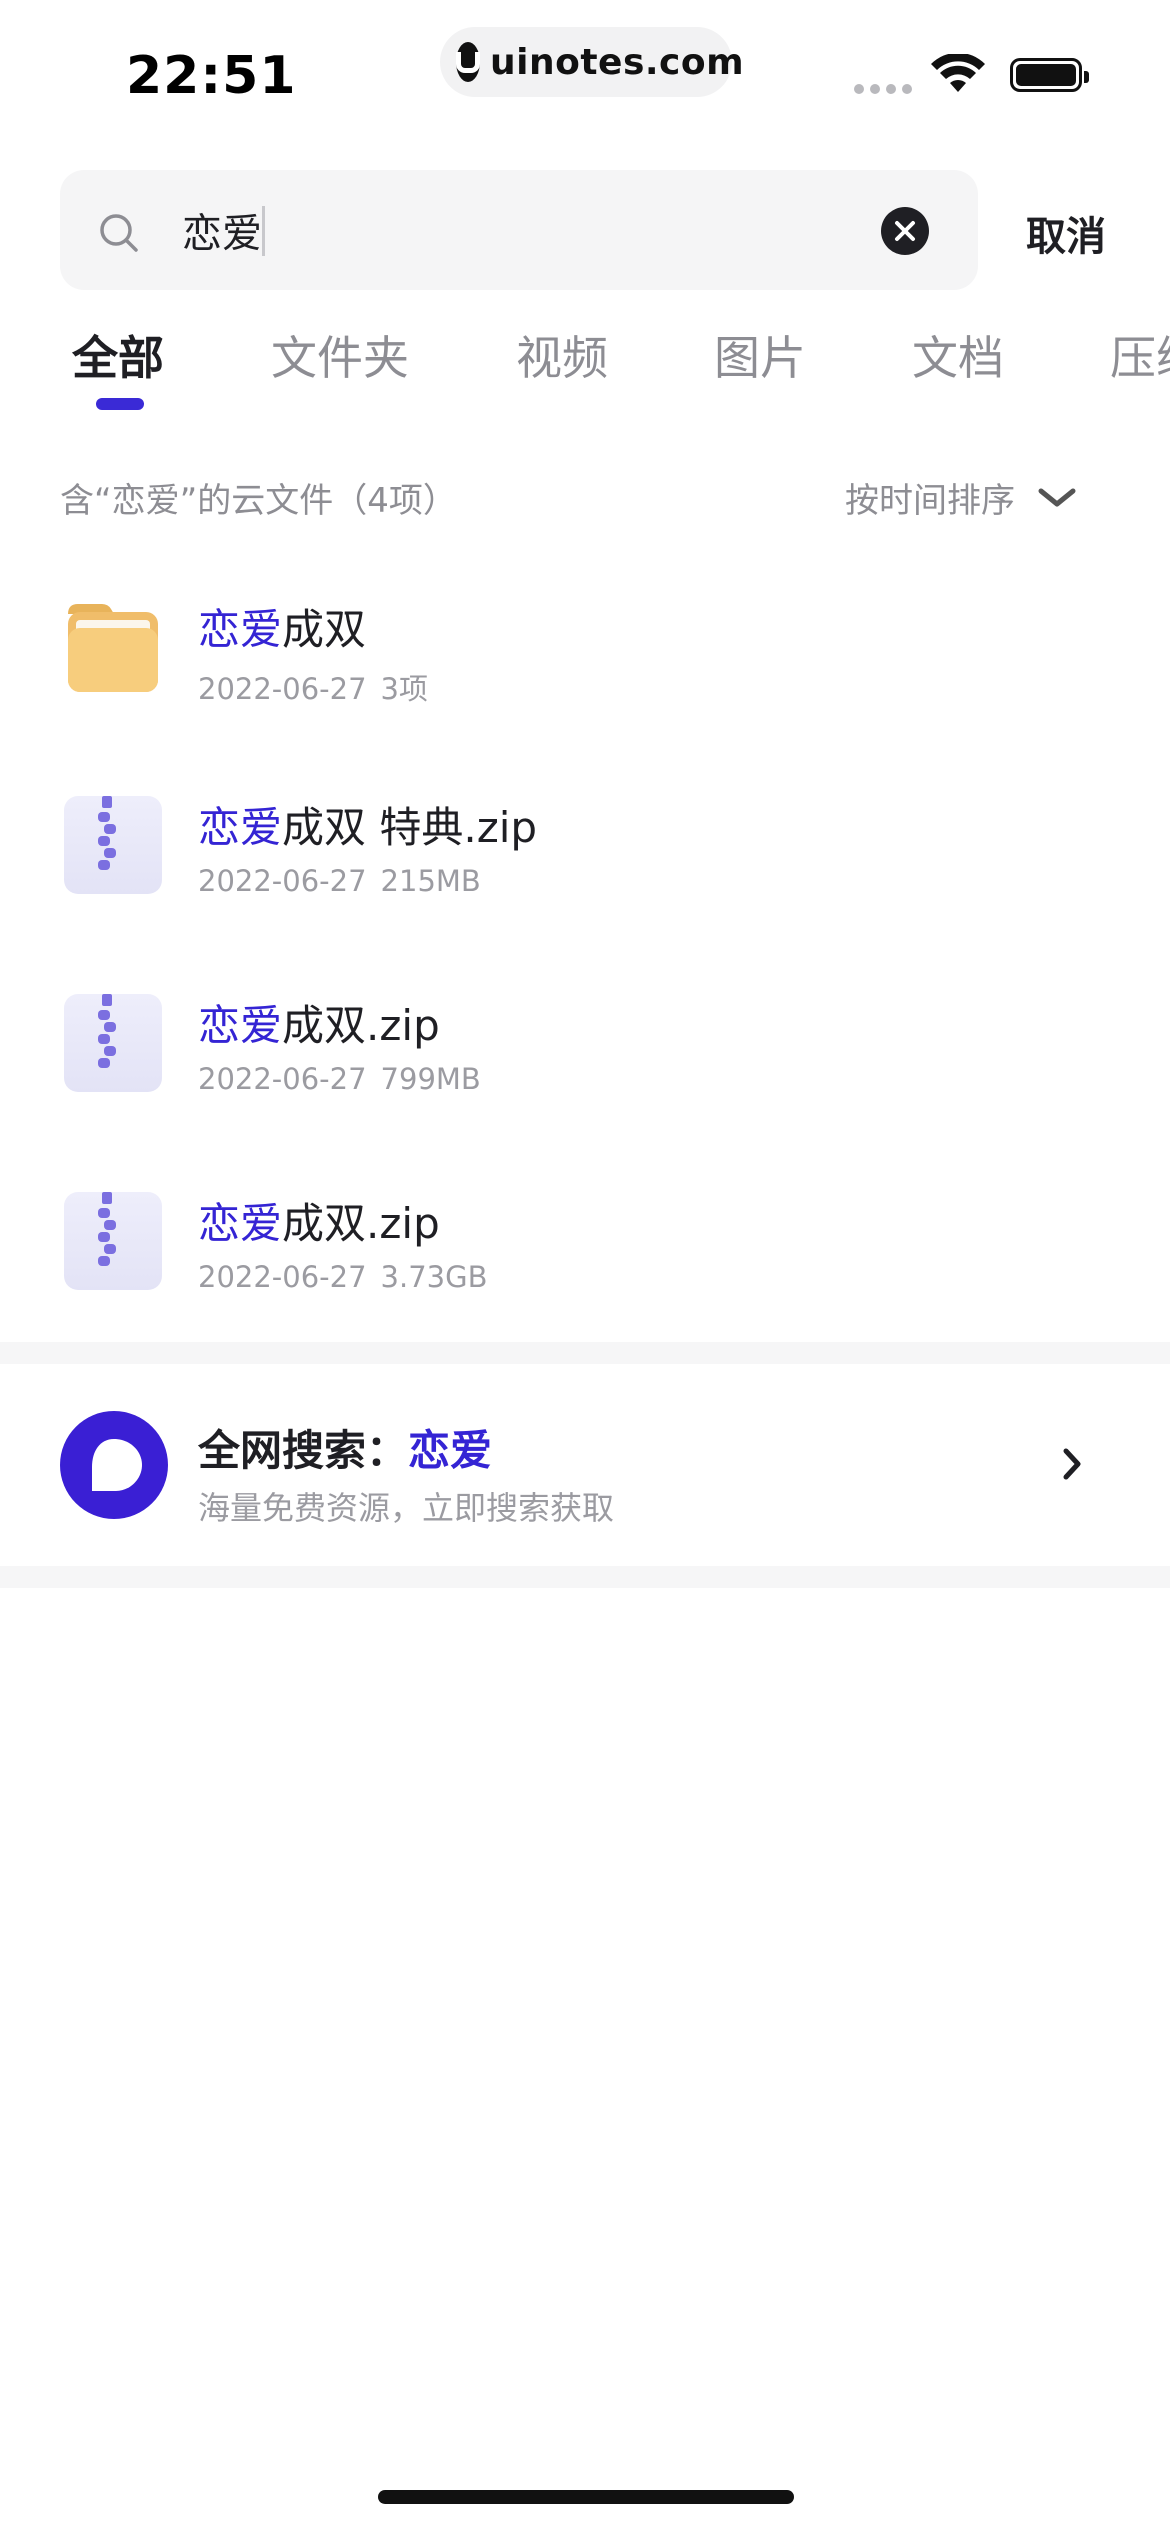  I want to click on sort-button: 按时间排序, so click(961, 497).